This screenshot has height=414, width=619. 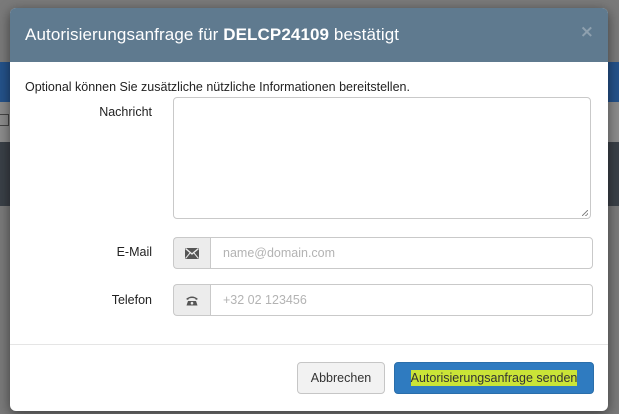 I want to click on phone-input, so click(x=401, y=300).